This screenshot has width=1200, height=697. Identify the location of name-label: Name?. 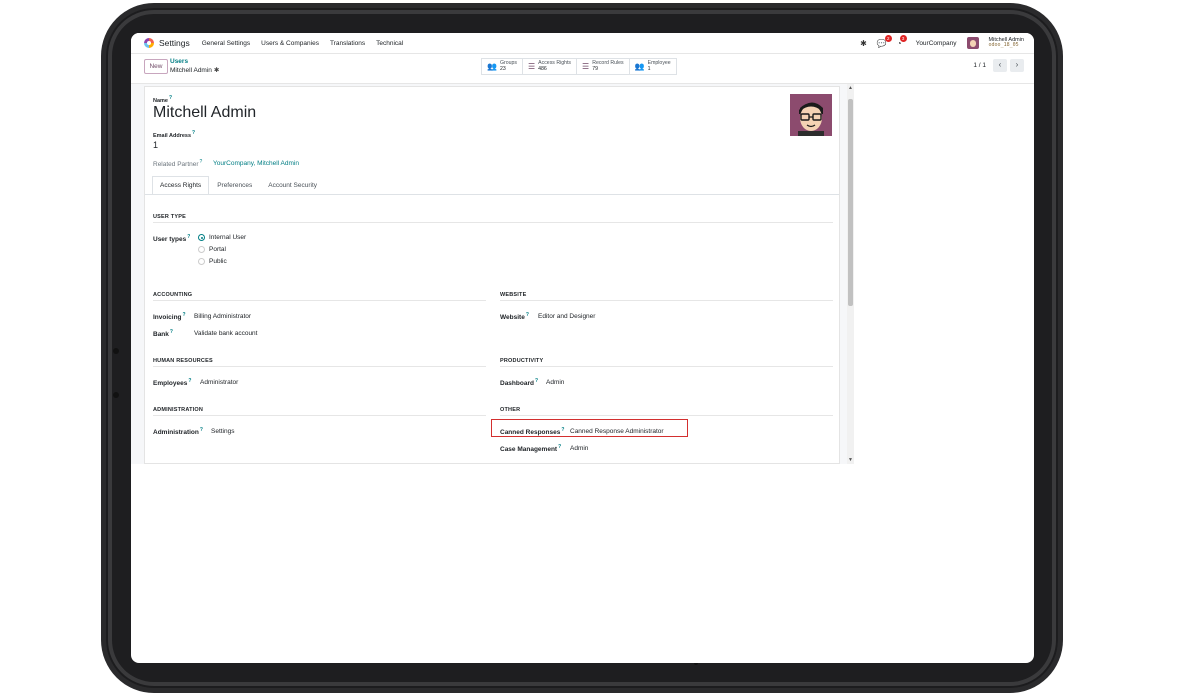
(162, 99).